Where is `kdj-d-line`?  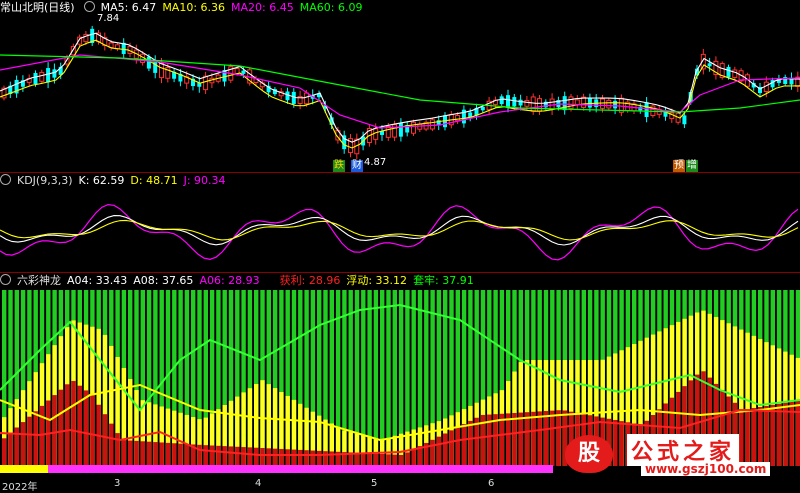 kdj-d-line is located at coordinates (399, 230).